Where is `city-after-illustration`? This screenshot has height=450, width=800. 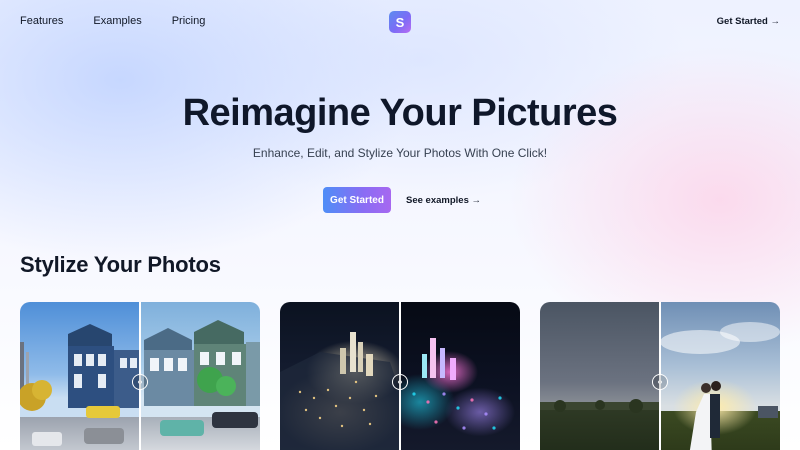
city-after-illustration is located at coordinates (457, 384).